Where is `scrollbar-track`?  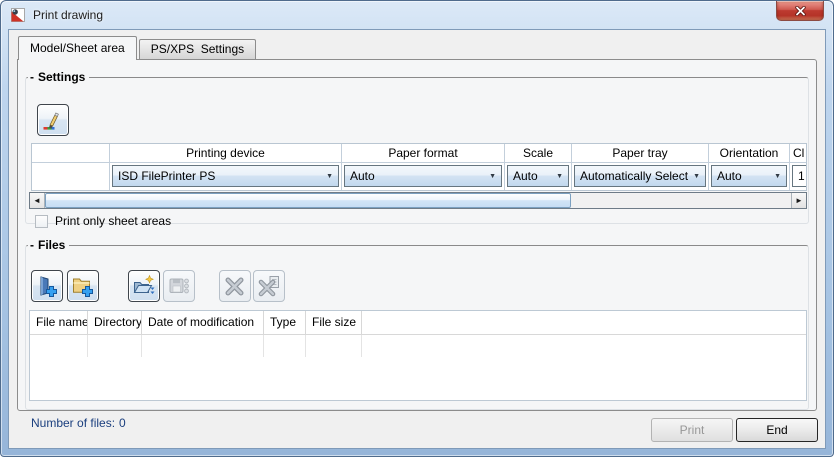 scrollbar-track is located at coordinates (418, 200).